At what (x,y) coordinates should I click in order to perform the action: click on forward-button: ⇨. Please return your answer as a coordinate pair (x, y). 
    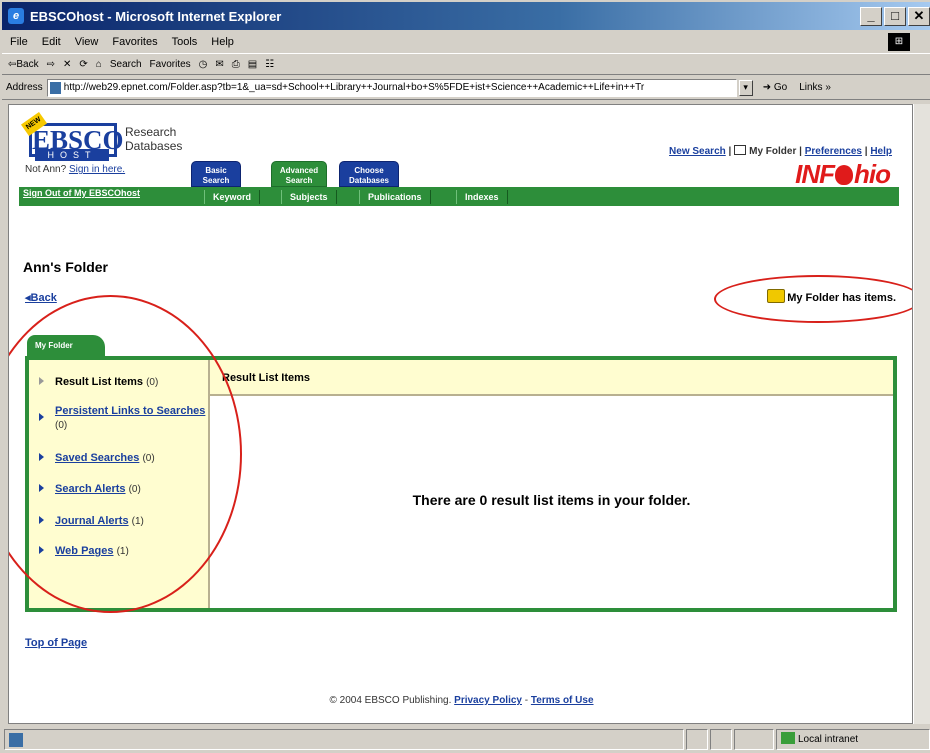
    Looking at the image, I should click on (51, 64).